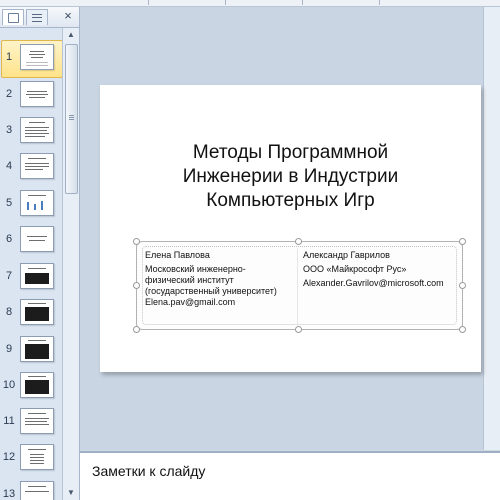 Image resolution: width=500 pixels, height=500 pixels. What do you see at coordinates (70, 264) in the screenshot?
I see `thumbnail-scrollbar: ▲ ▼` at bounding box center [70, 264].